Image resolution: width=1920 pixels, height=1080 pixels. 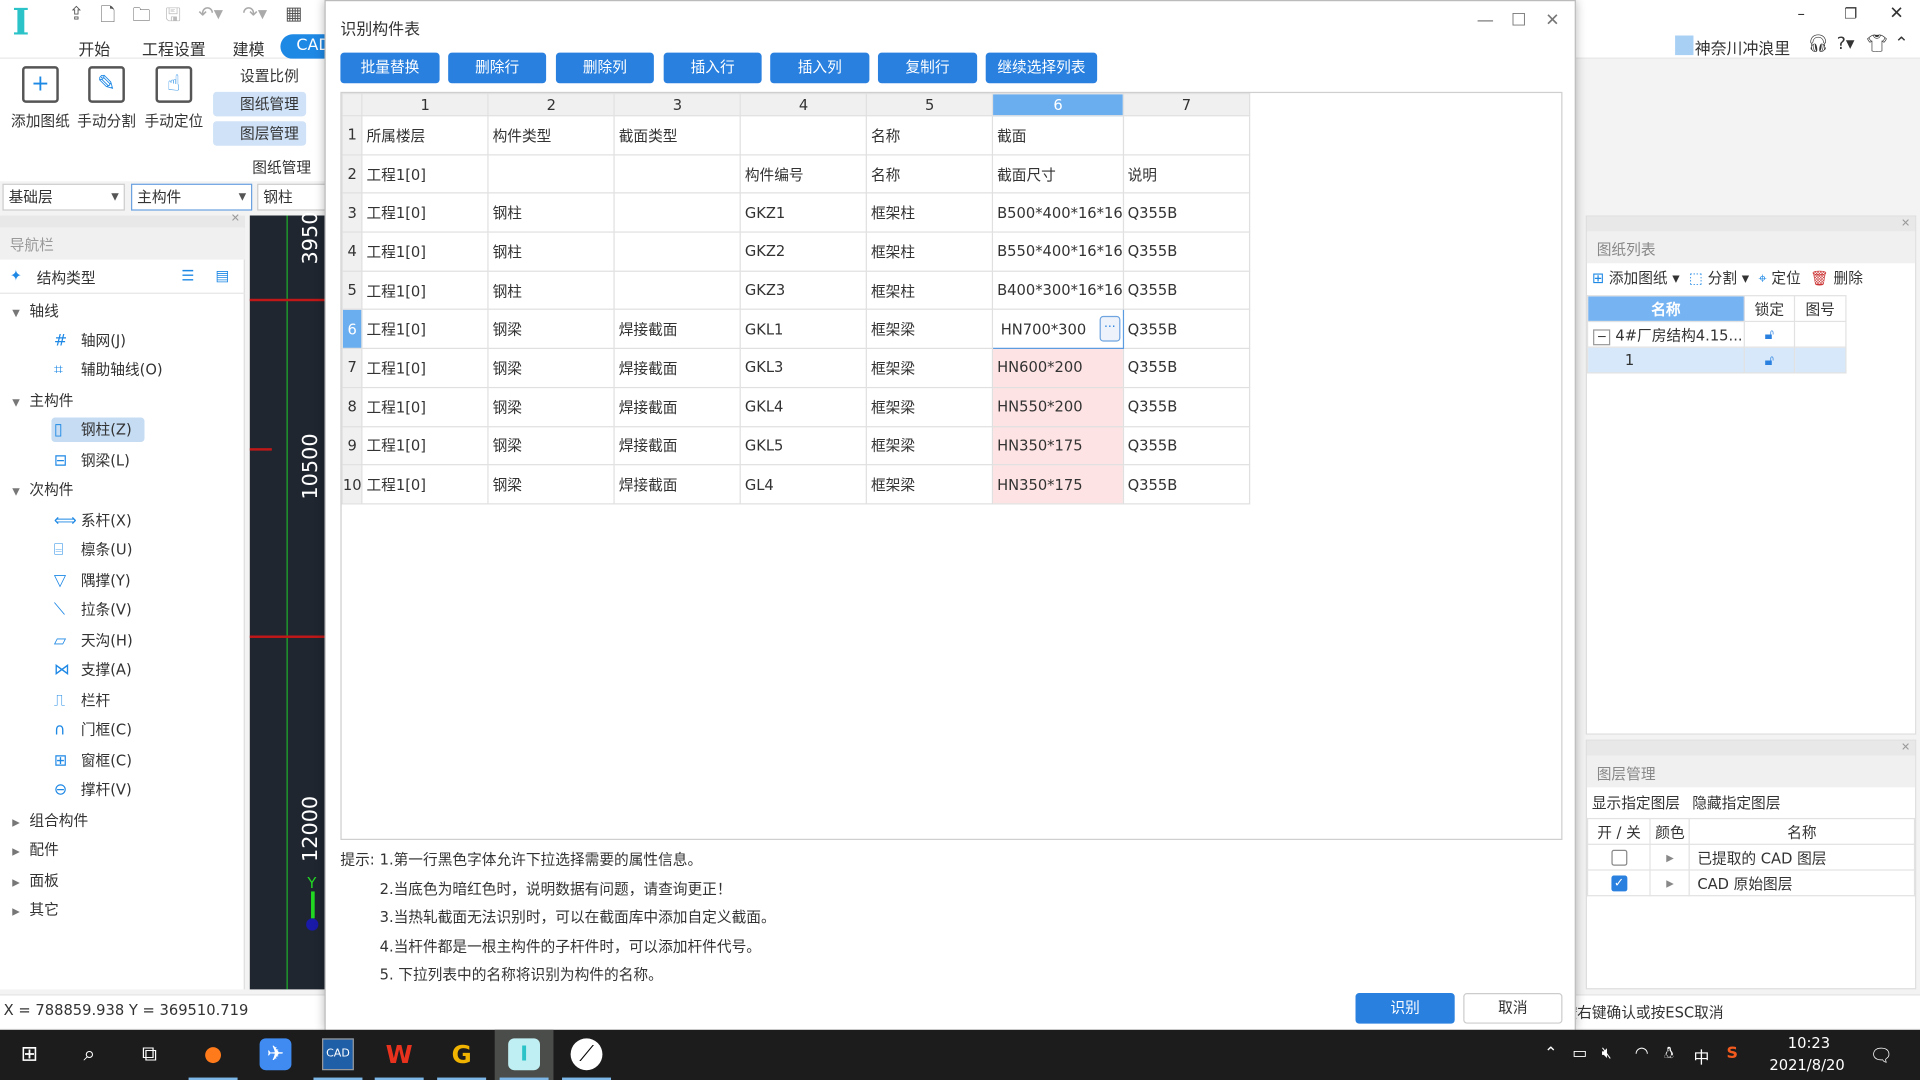 I want to click on tree-item-aux-axis: ⌗ 辅助轴线(O), so click(x=108, y=370).